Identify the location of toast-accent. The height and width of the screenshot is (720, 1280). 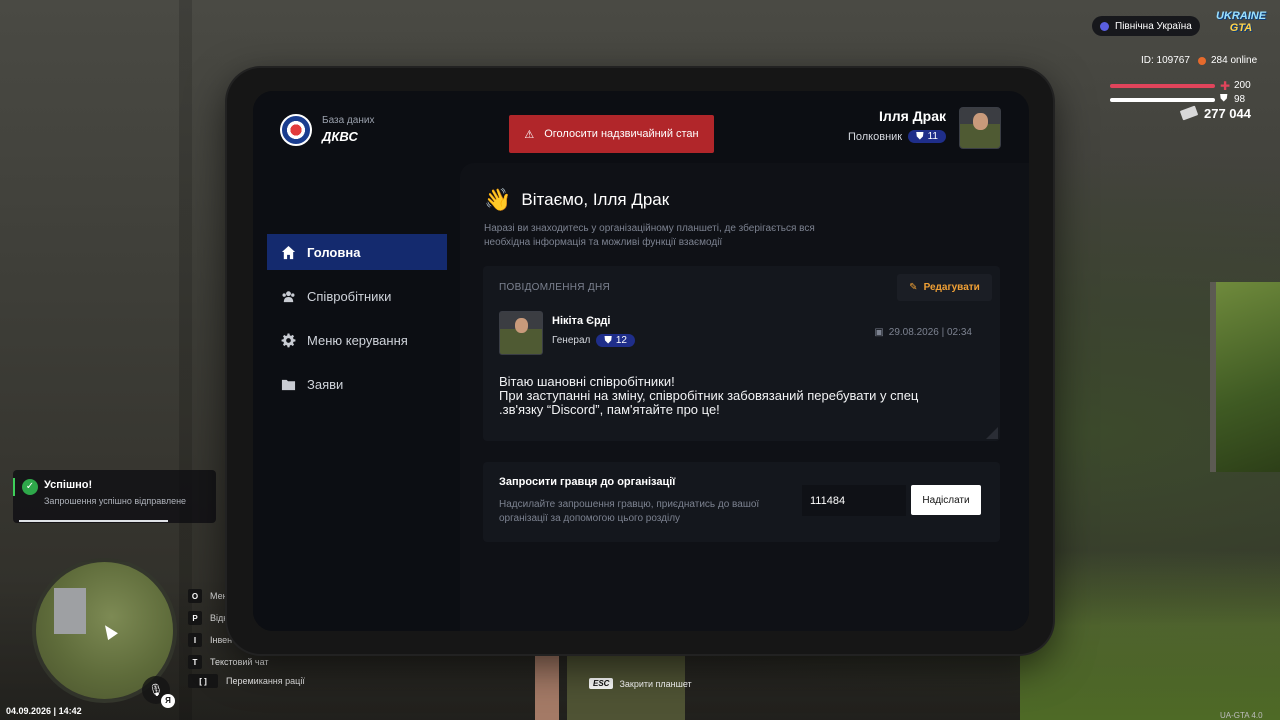
(14, 487).